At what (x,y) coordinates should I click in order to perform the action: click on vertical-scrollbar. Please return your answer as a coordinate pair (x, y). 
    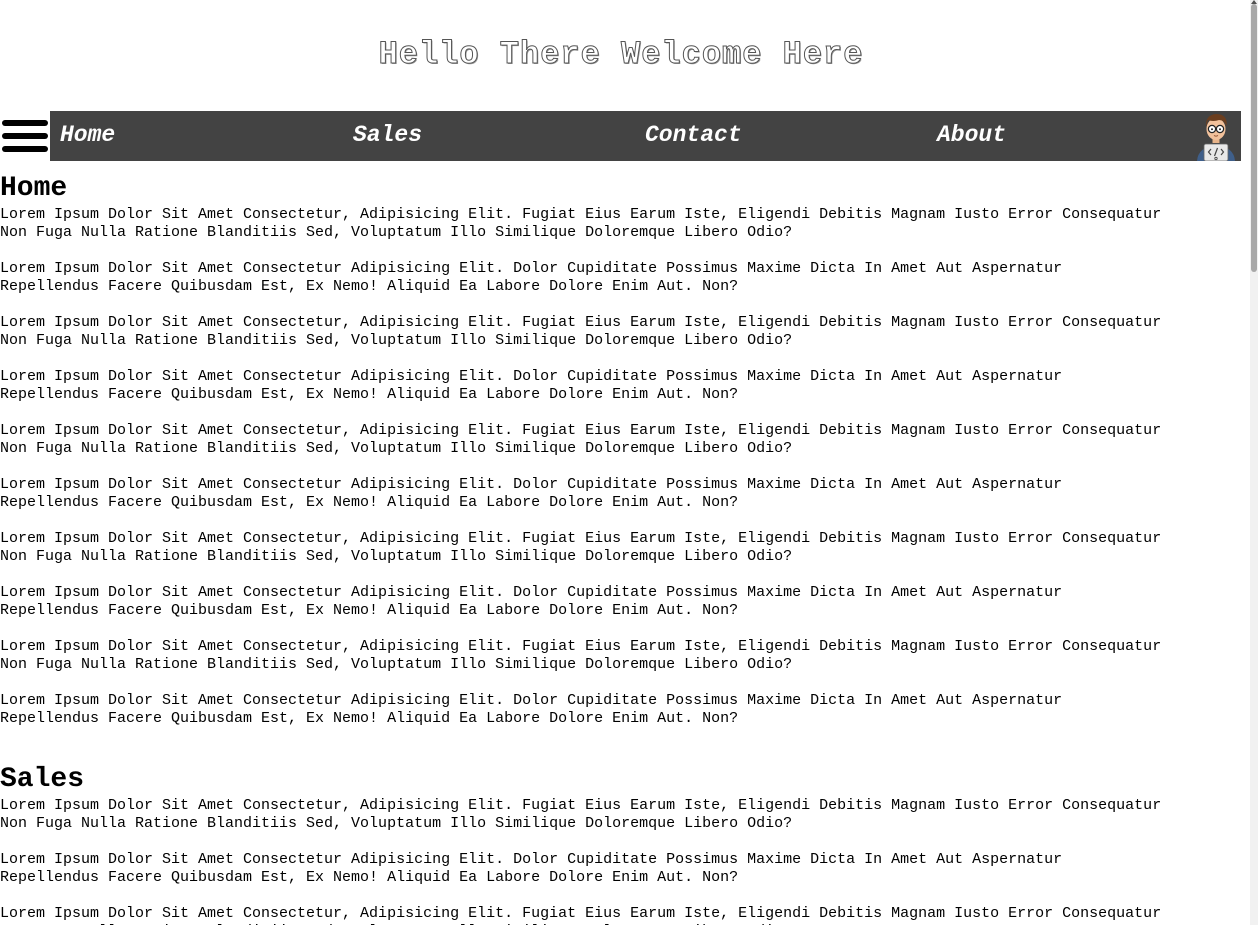
    Looking at the image, I should click on (1254, 462).